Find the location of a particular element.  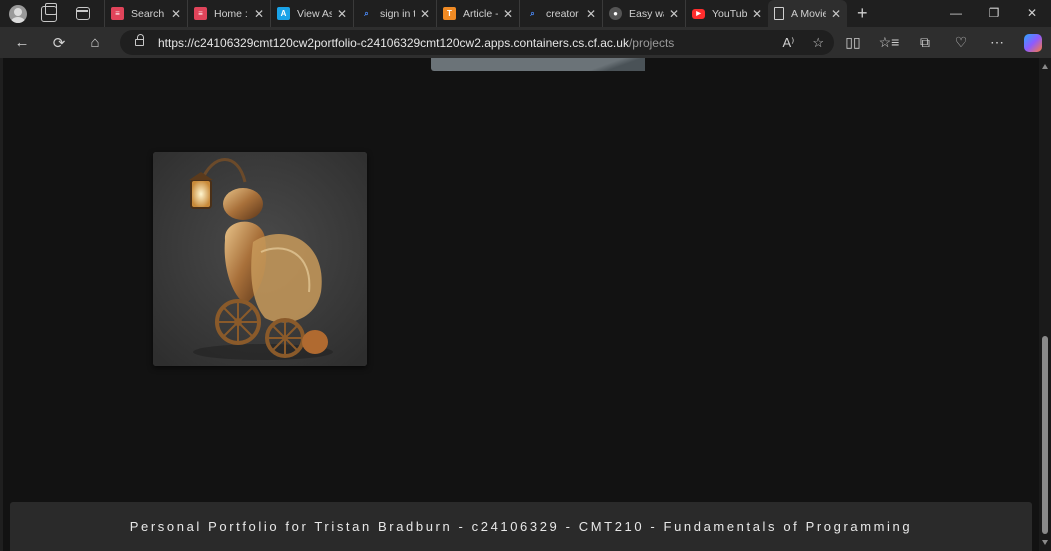

browser-essentials-icon: ♡ is located at coordinates (961, 42).